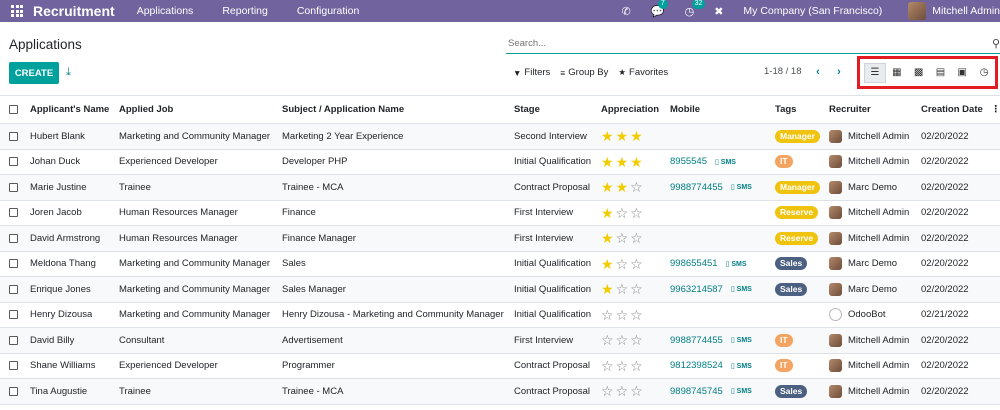 This screenshot has height=410, width=1000. What do you see at coordinates (941, 73) in the screenshot?
I see `graph-view-icon: ▤` at bounding box center [941, 73].